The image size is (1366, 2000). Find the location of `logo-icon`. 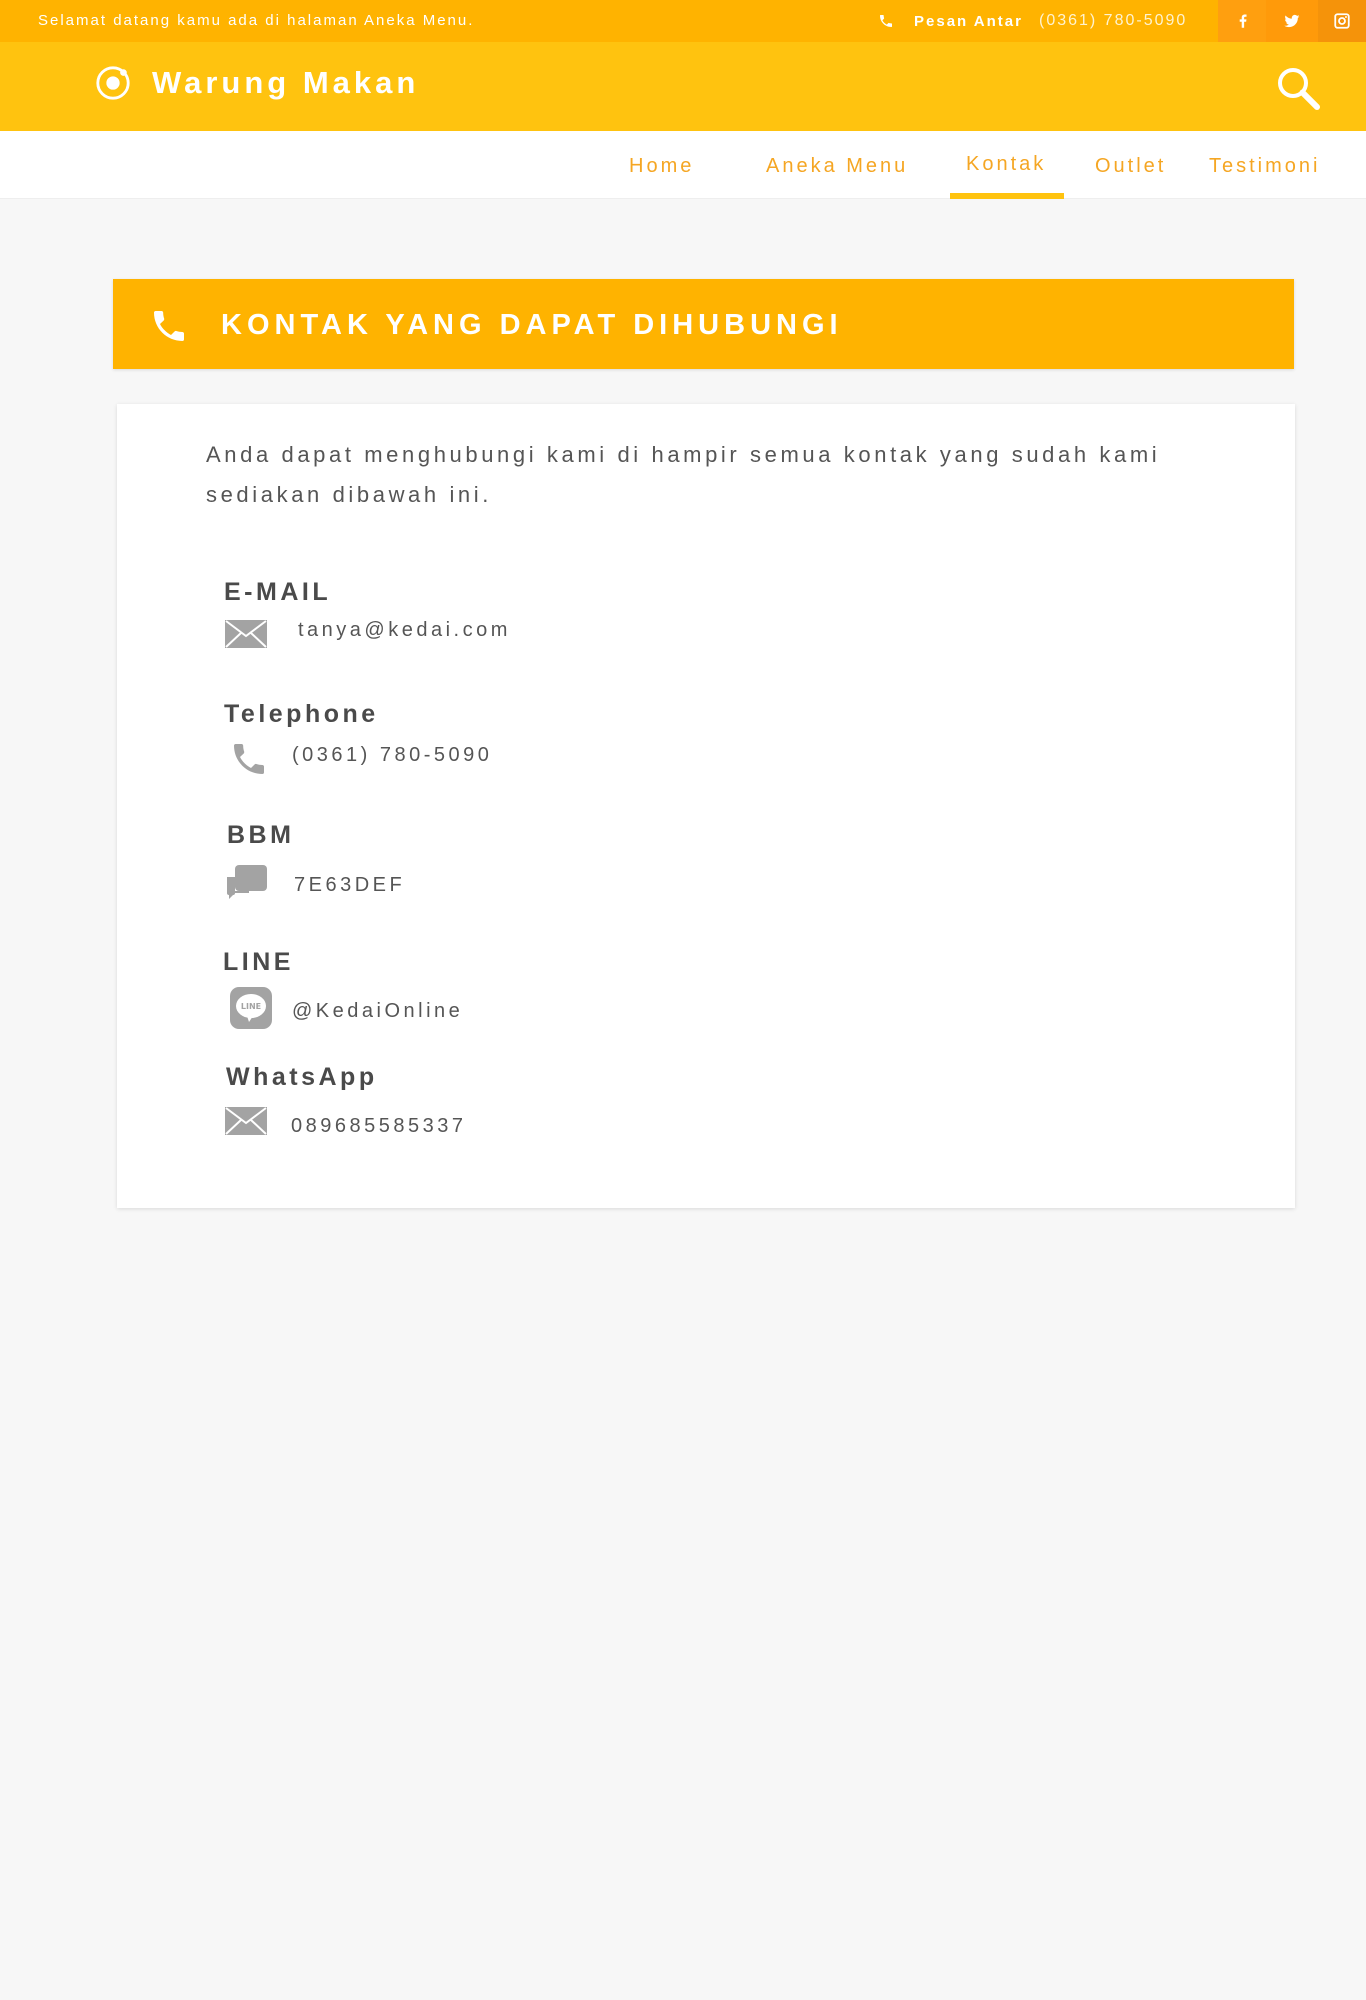

logo-icon is located at coordinates (113, 83).